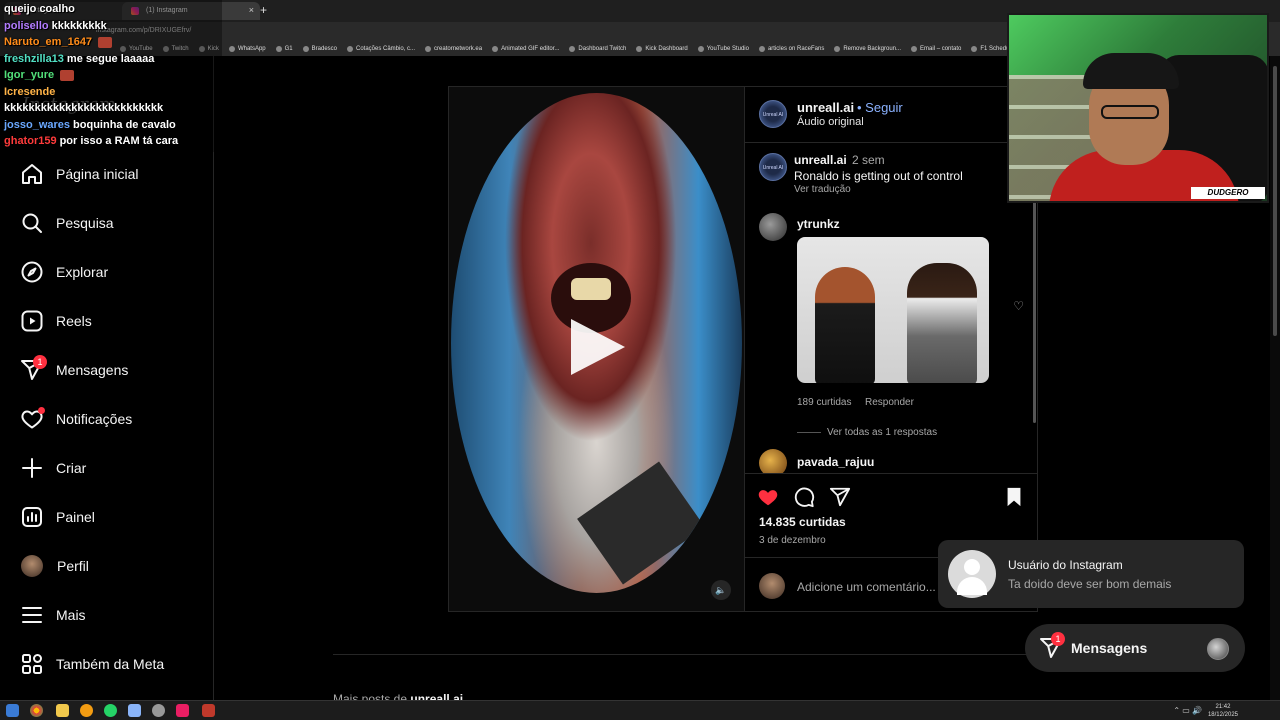  What do you see at coordinates (822, 189) in the screenshot?
I see `translate-link: Ver tradução` at bounding box center [822, 189].